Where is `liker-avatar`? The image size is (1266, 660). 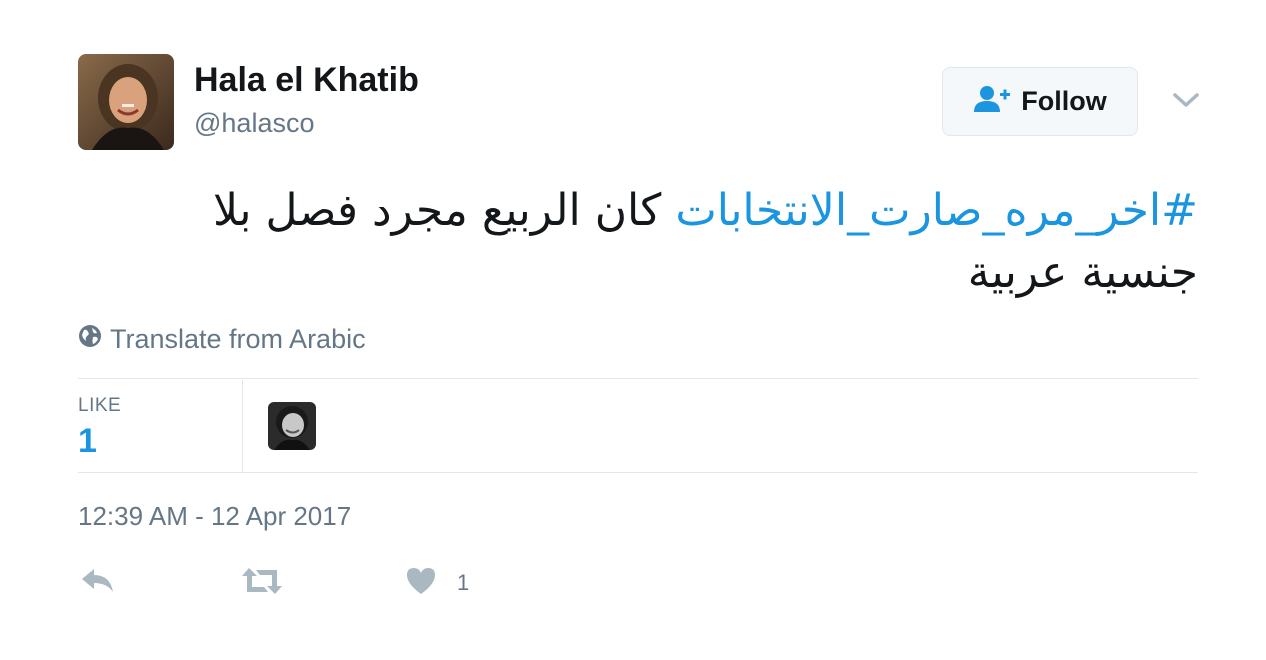
liker-avatar is located at coordinates (292, 426).